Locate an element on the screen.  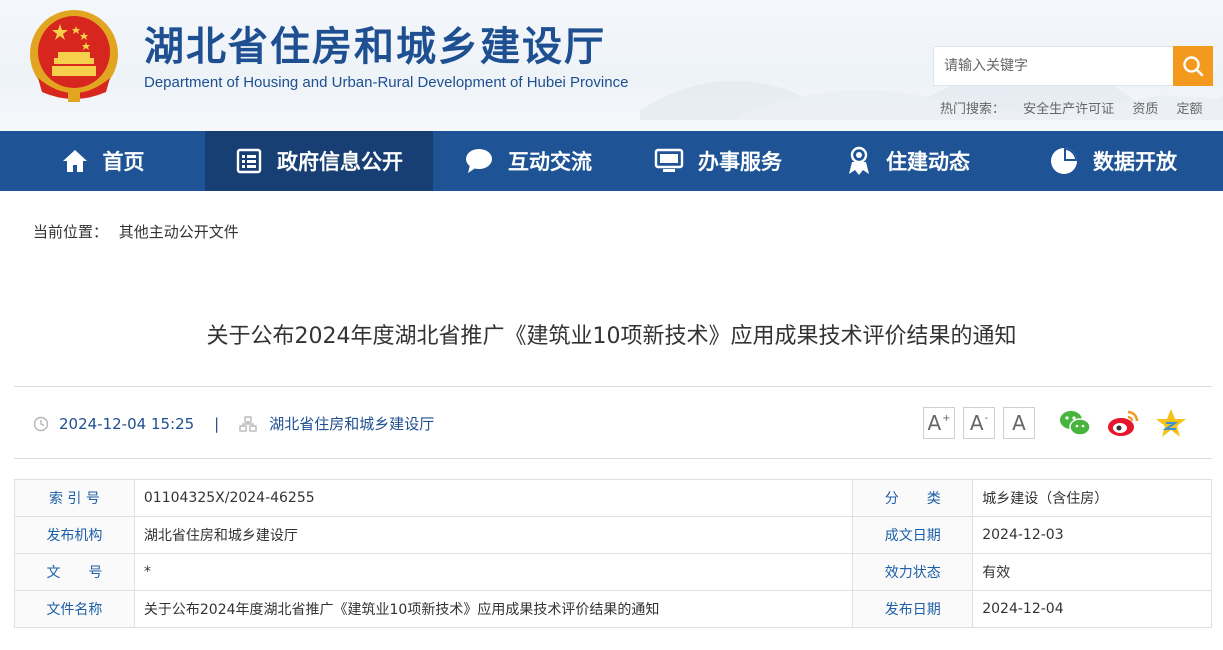
info-value: 2024-12-03 is located at coordinates (1092, 535).